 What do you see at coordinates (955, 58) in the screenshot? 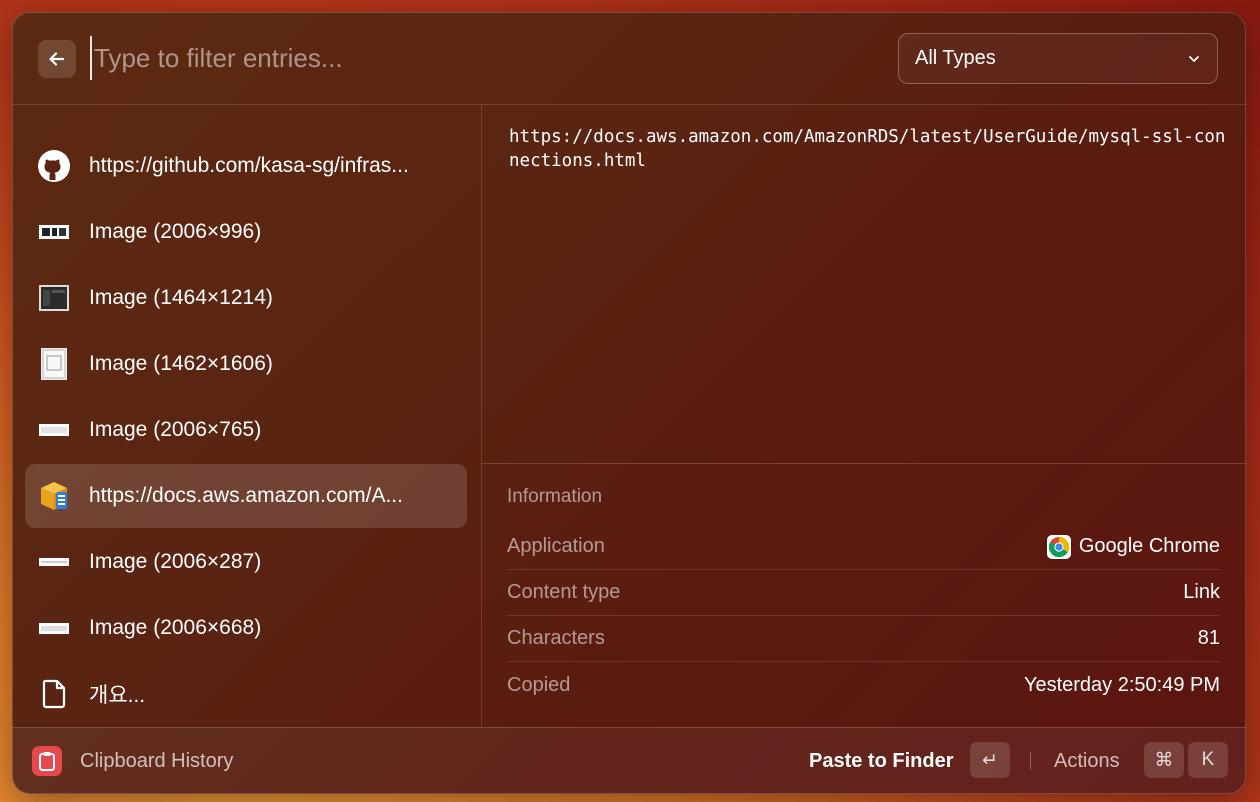
I see `type-filter-value: All Types` at bounding box center [955, 58].